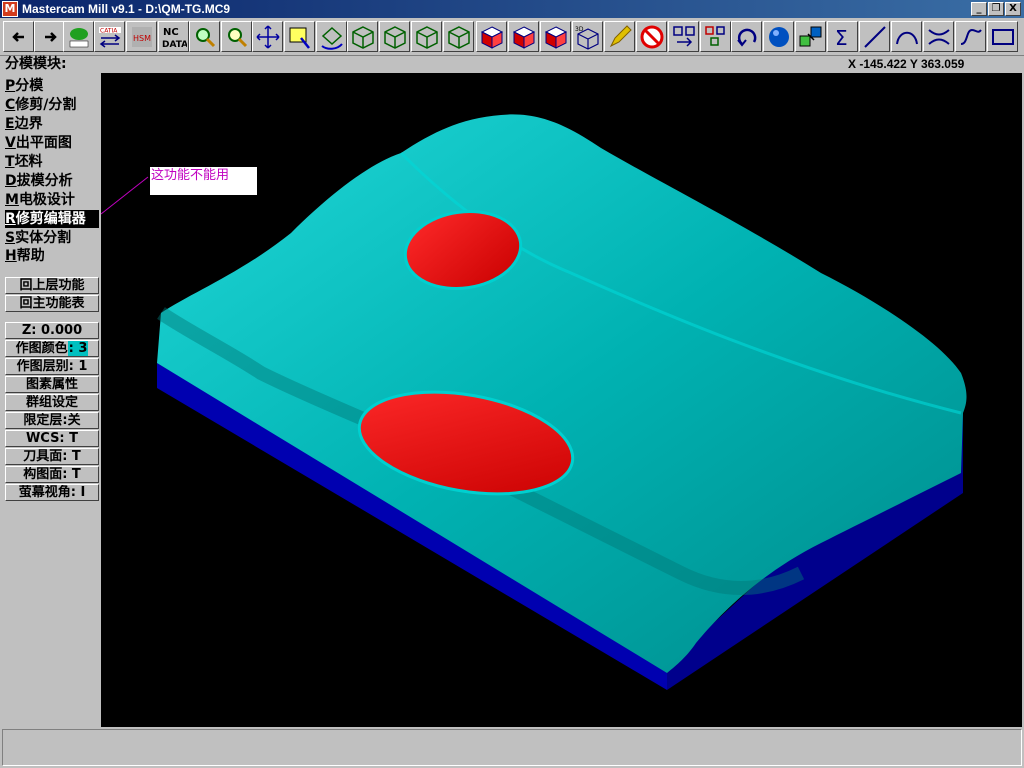 The width and height of the screenshot is (1024, 768). Describe the element at coordinates (52, 105) in the screenshot. I see `menu-item-c: C修剪/分割` at that location.